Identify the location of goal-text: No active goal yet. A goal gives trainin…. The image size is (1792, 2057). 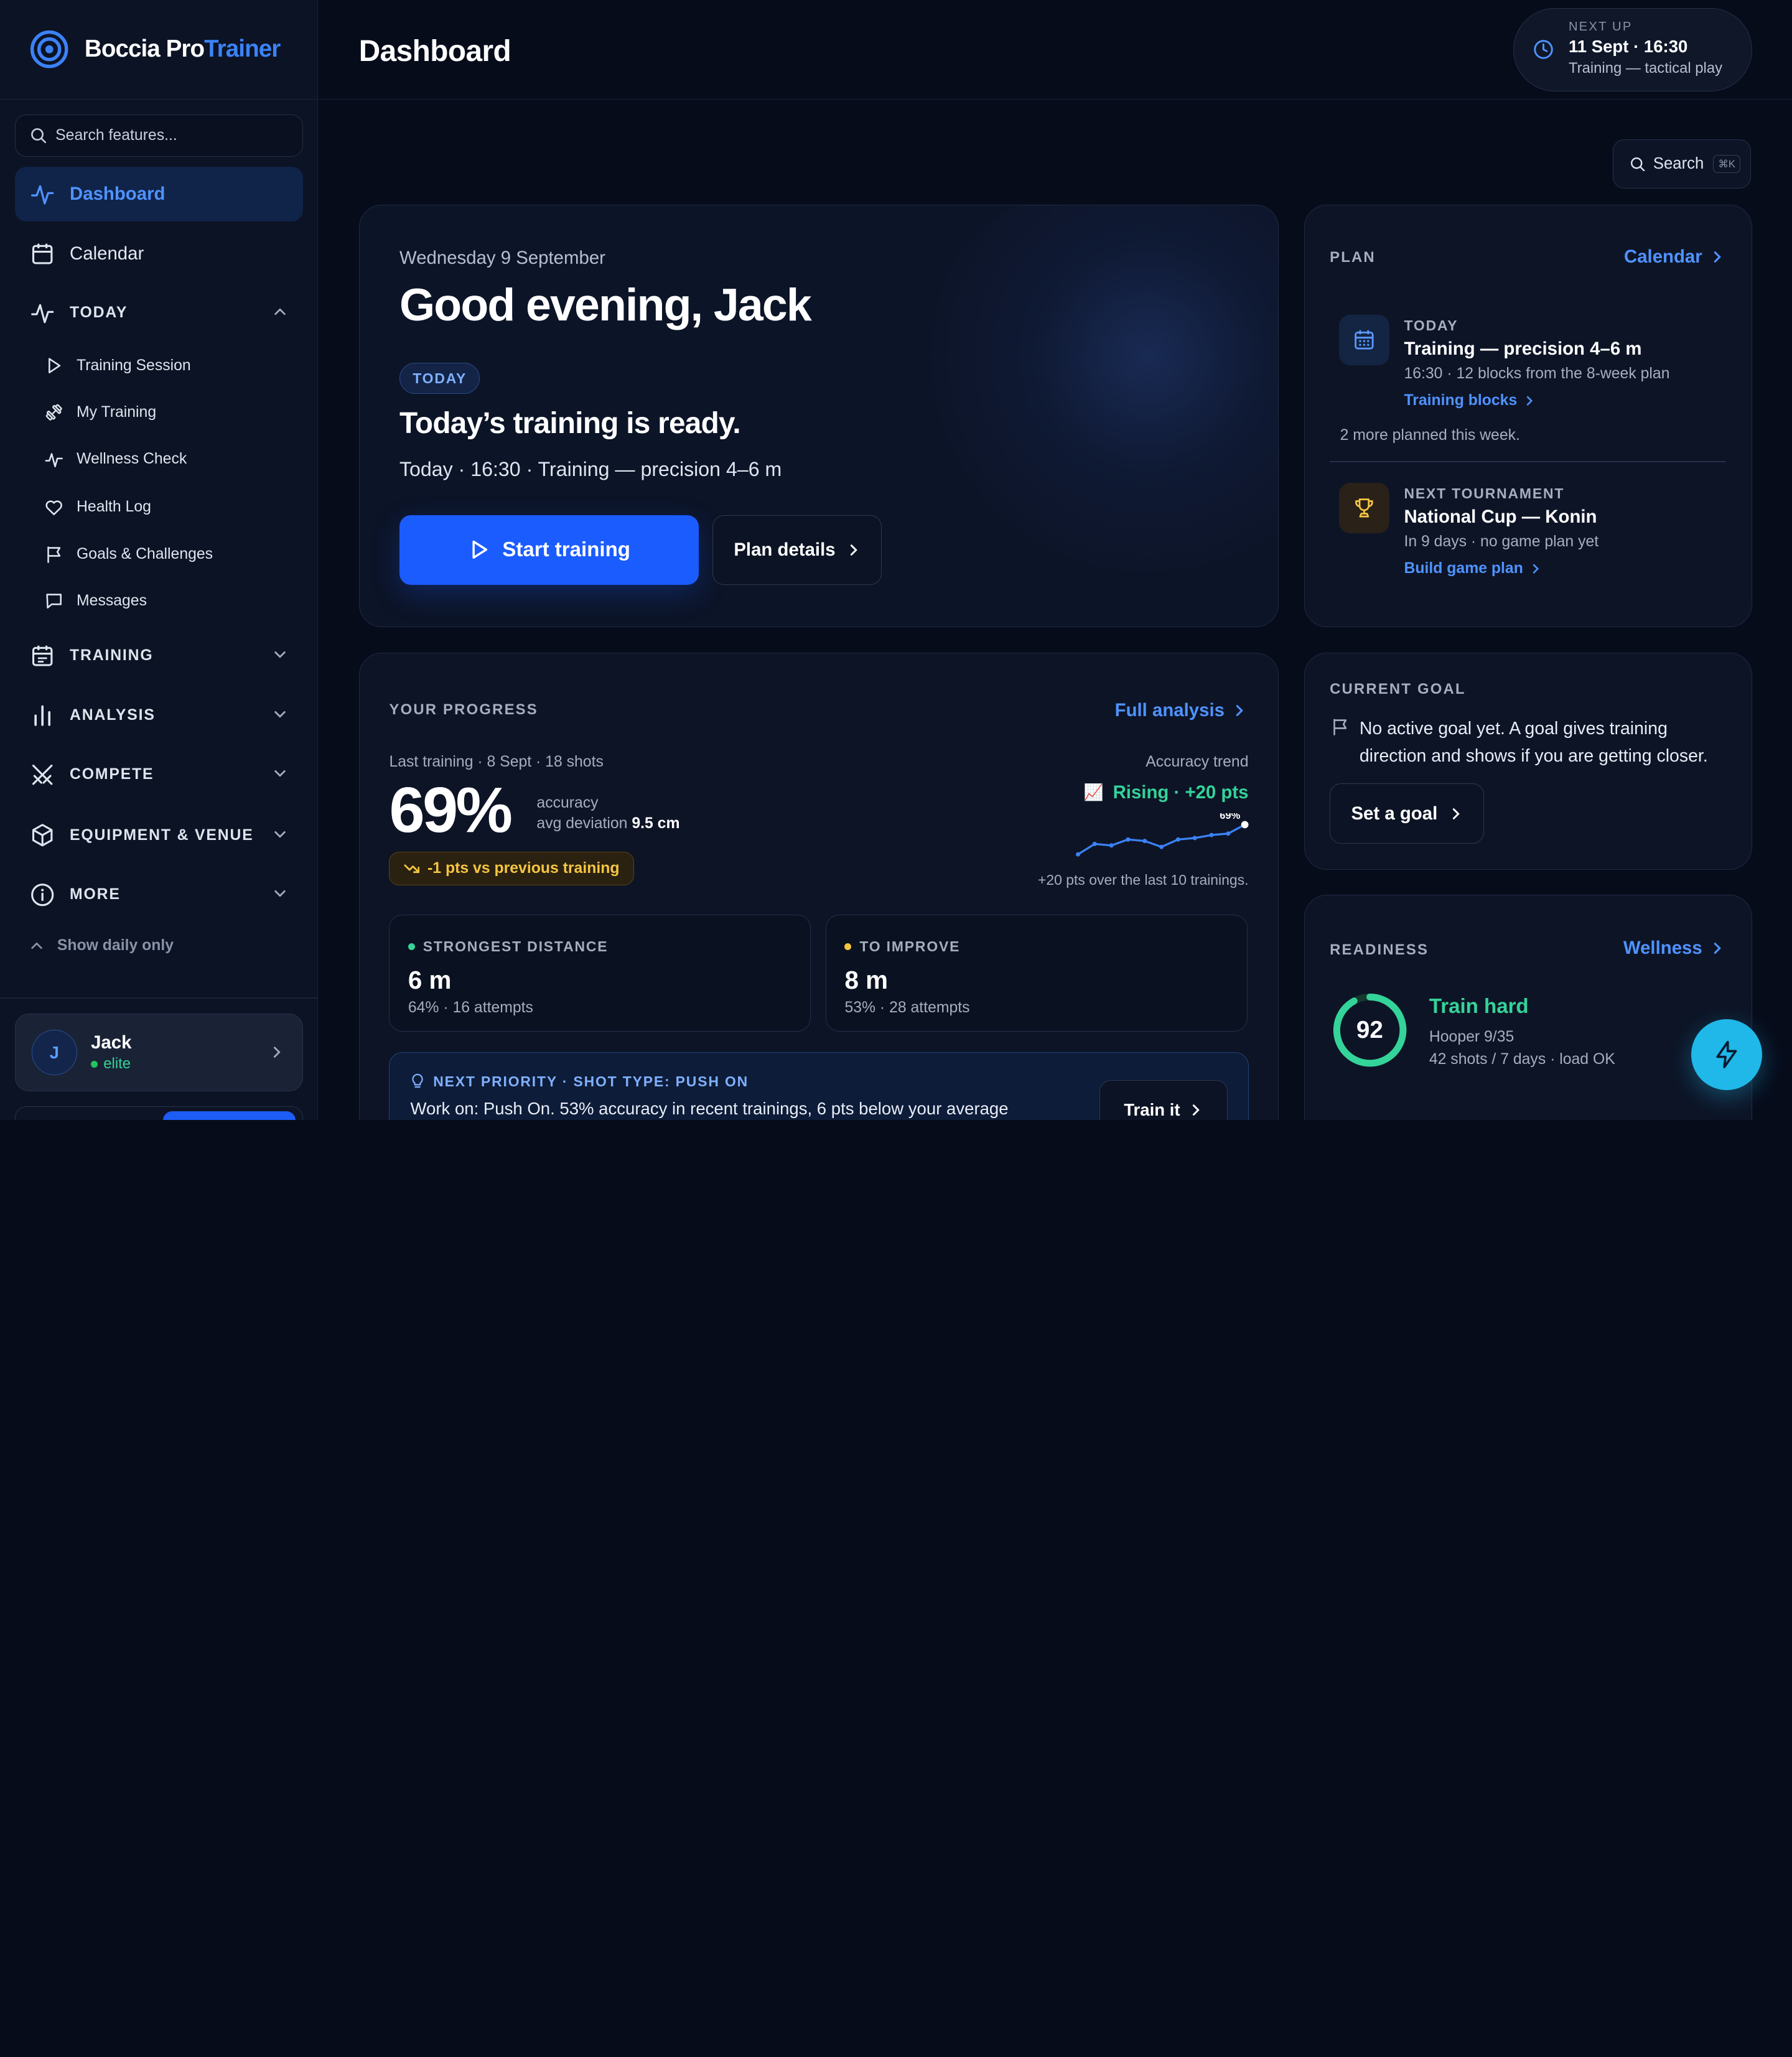
(1533, 742).